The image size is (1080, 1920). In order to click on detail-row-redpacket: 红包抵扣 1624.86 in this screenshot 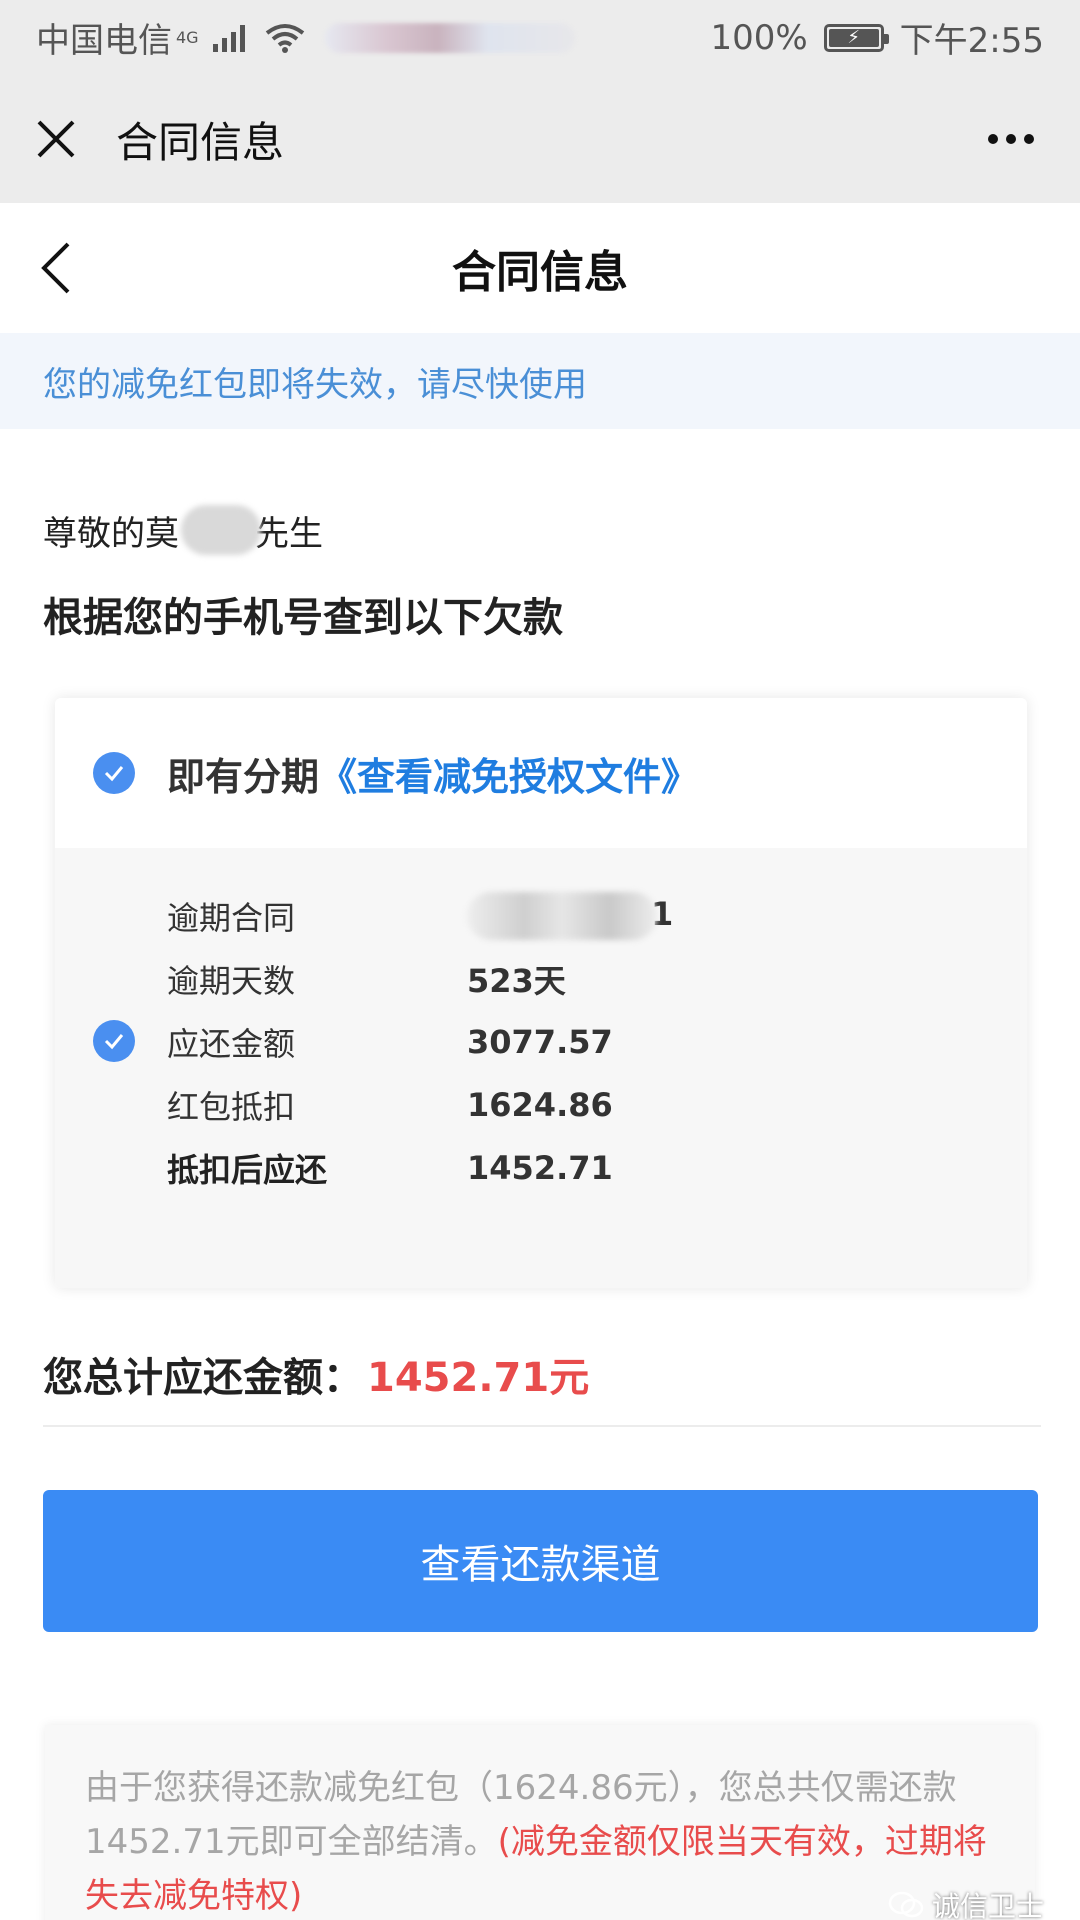, I will do `click(541, 1104)`.